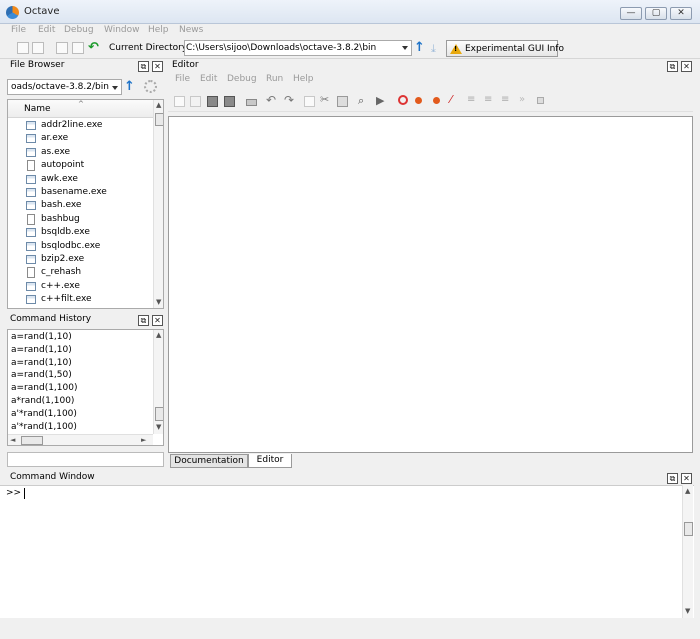  What do you see at coordinates (540, 100) in the screenshot?
I see `stop-icon` at bounding box center [540, 100].